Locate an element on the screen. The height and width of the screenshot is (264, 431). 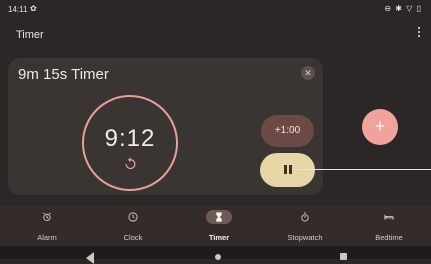
nav-label-clock: Clock is located at coordinates (133, 237).